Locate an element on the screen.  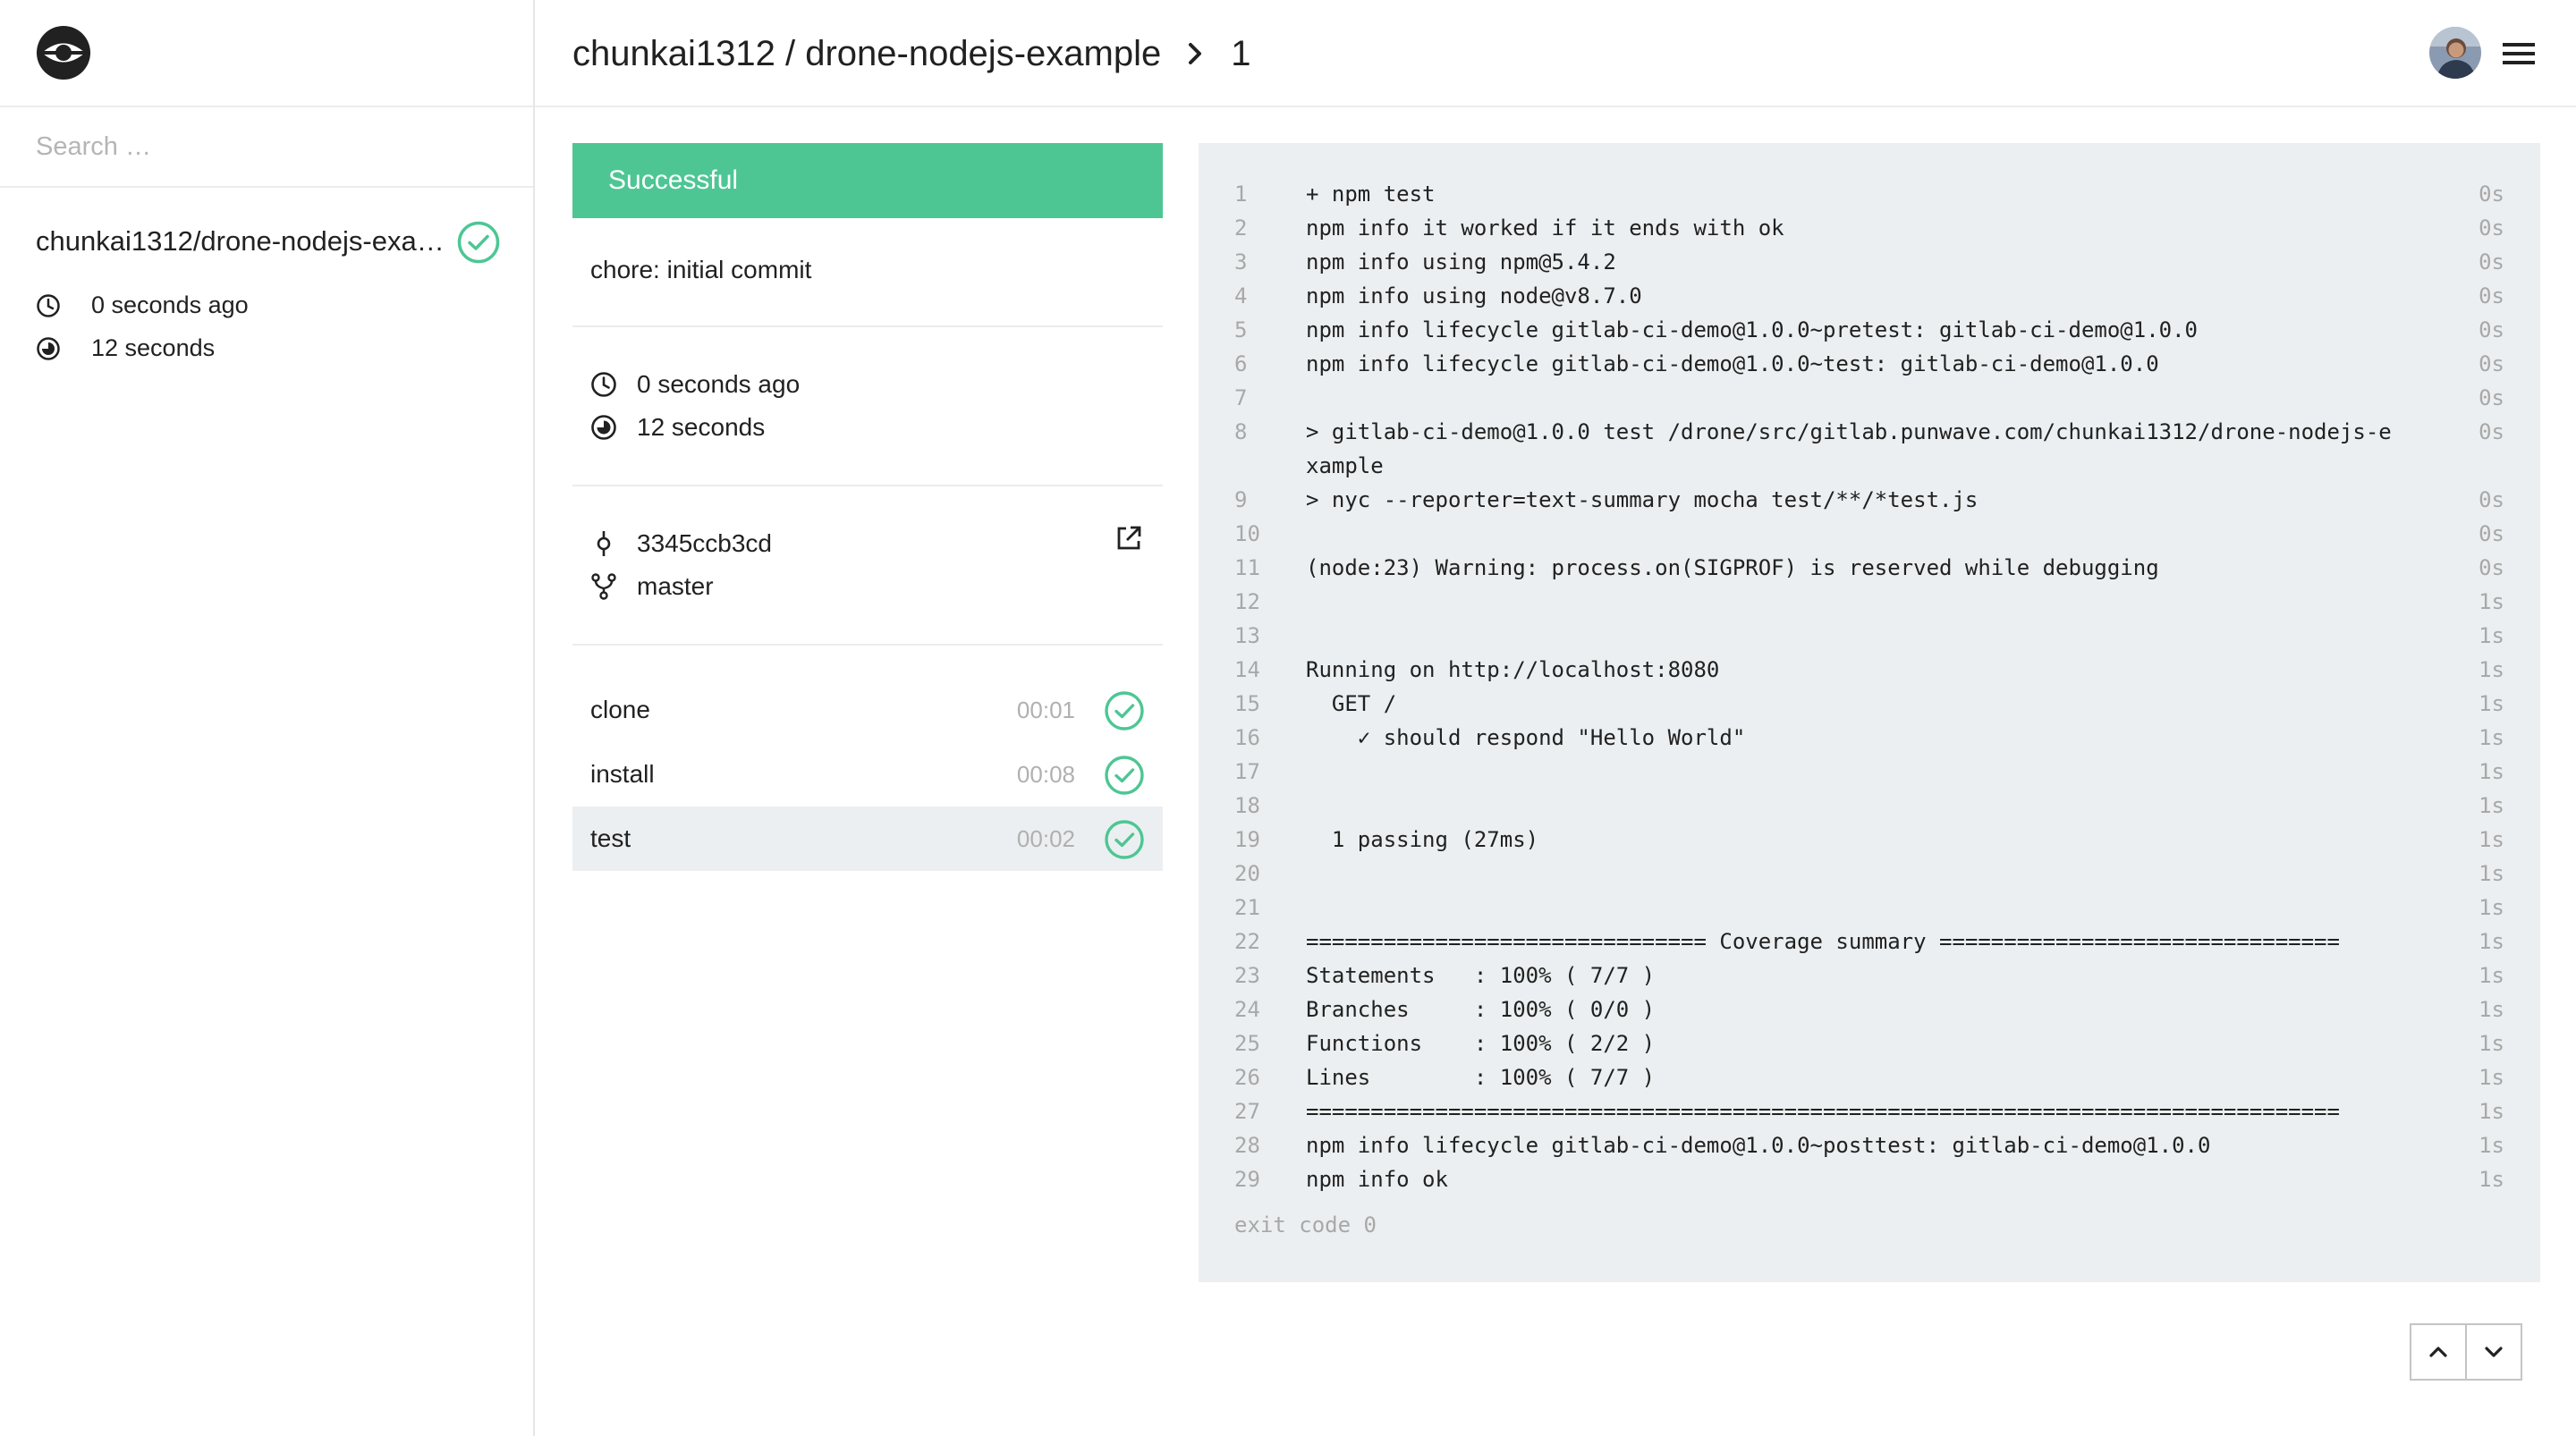
step-item: clone 00:01 is located at coordinates (867, 710).